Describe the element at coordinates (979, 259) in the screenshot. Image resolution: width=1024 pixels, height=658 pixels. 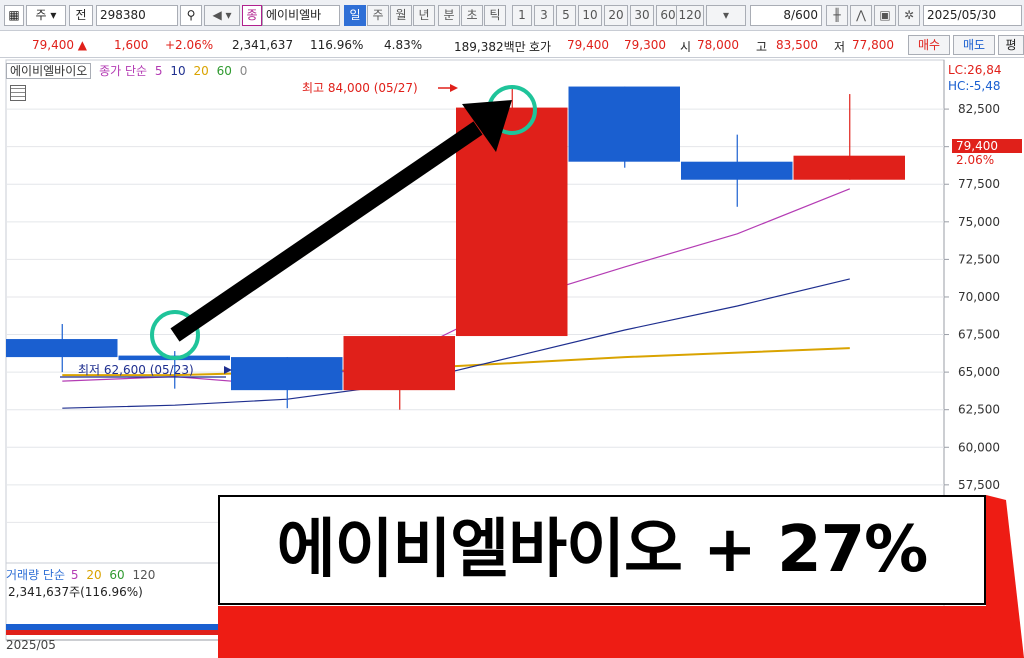
I see `y-tick-label: 72,500` at that location.